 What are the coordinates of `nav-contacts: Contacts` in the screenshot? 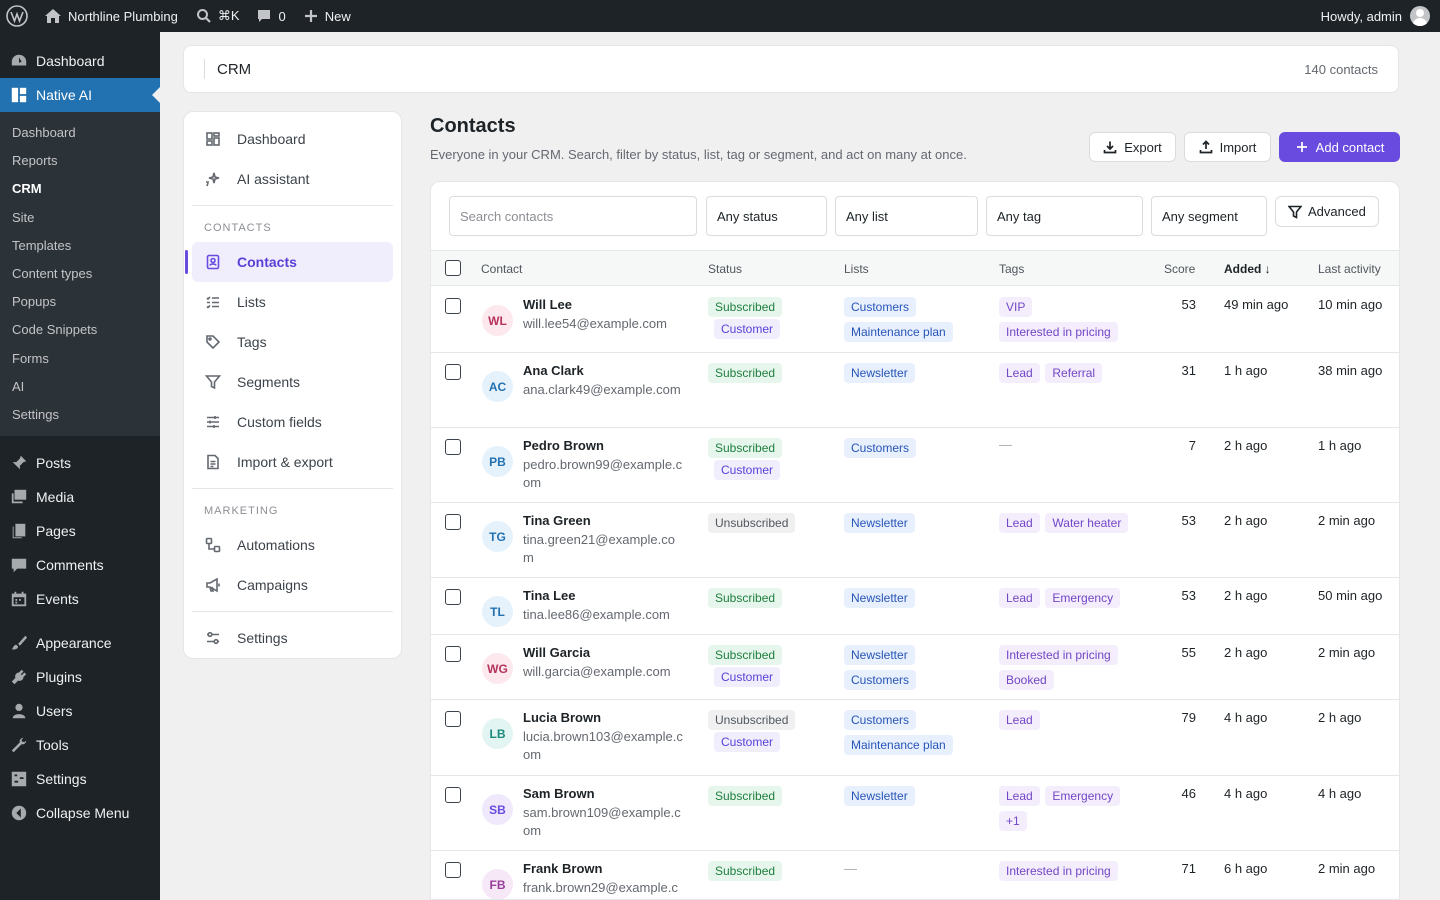 It's located at (289, 262).